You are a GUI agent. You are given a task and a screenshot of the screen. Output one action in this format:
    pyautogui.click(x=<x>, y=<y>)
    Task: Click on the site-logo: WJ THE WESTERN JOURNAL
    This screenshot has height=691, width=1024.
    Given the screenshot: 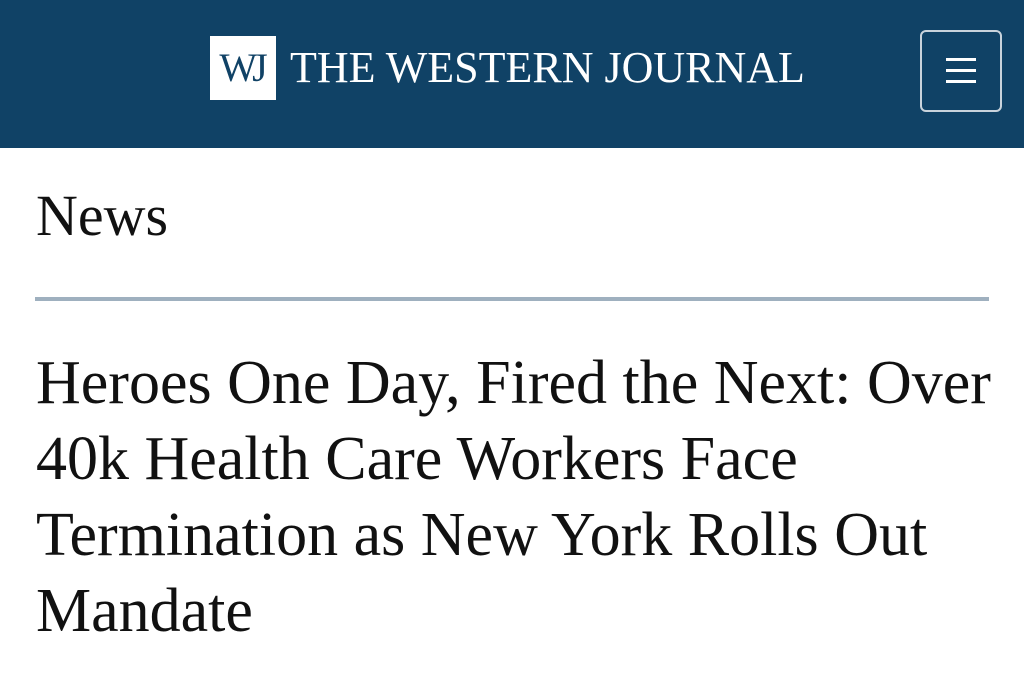 What is the action you would take?
    pyautogui.click(x=507, y=68)
    